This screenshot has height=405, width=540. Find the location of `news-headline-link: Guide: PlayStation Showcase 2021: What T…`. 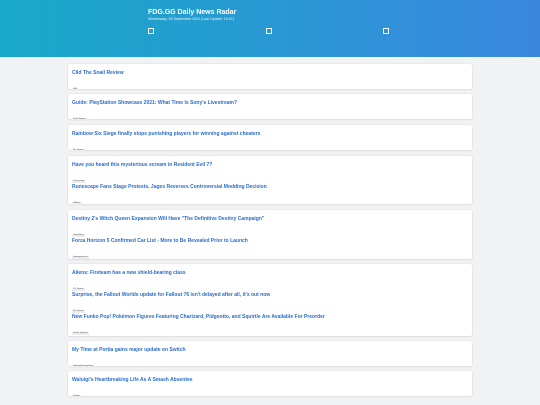

news-headline-link: Guide: PlayStation Showcase 2021: What T… is located at coordinates (270, 103).